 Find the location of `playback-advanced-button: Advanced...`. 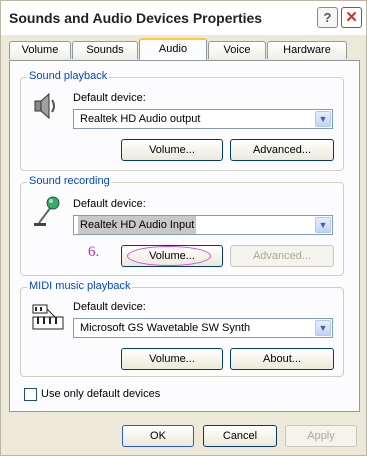

playback-advanced-button: Advanced... is located at coordinates (282, 150).